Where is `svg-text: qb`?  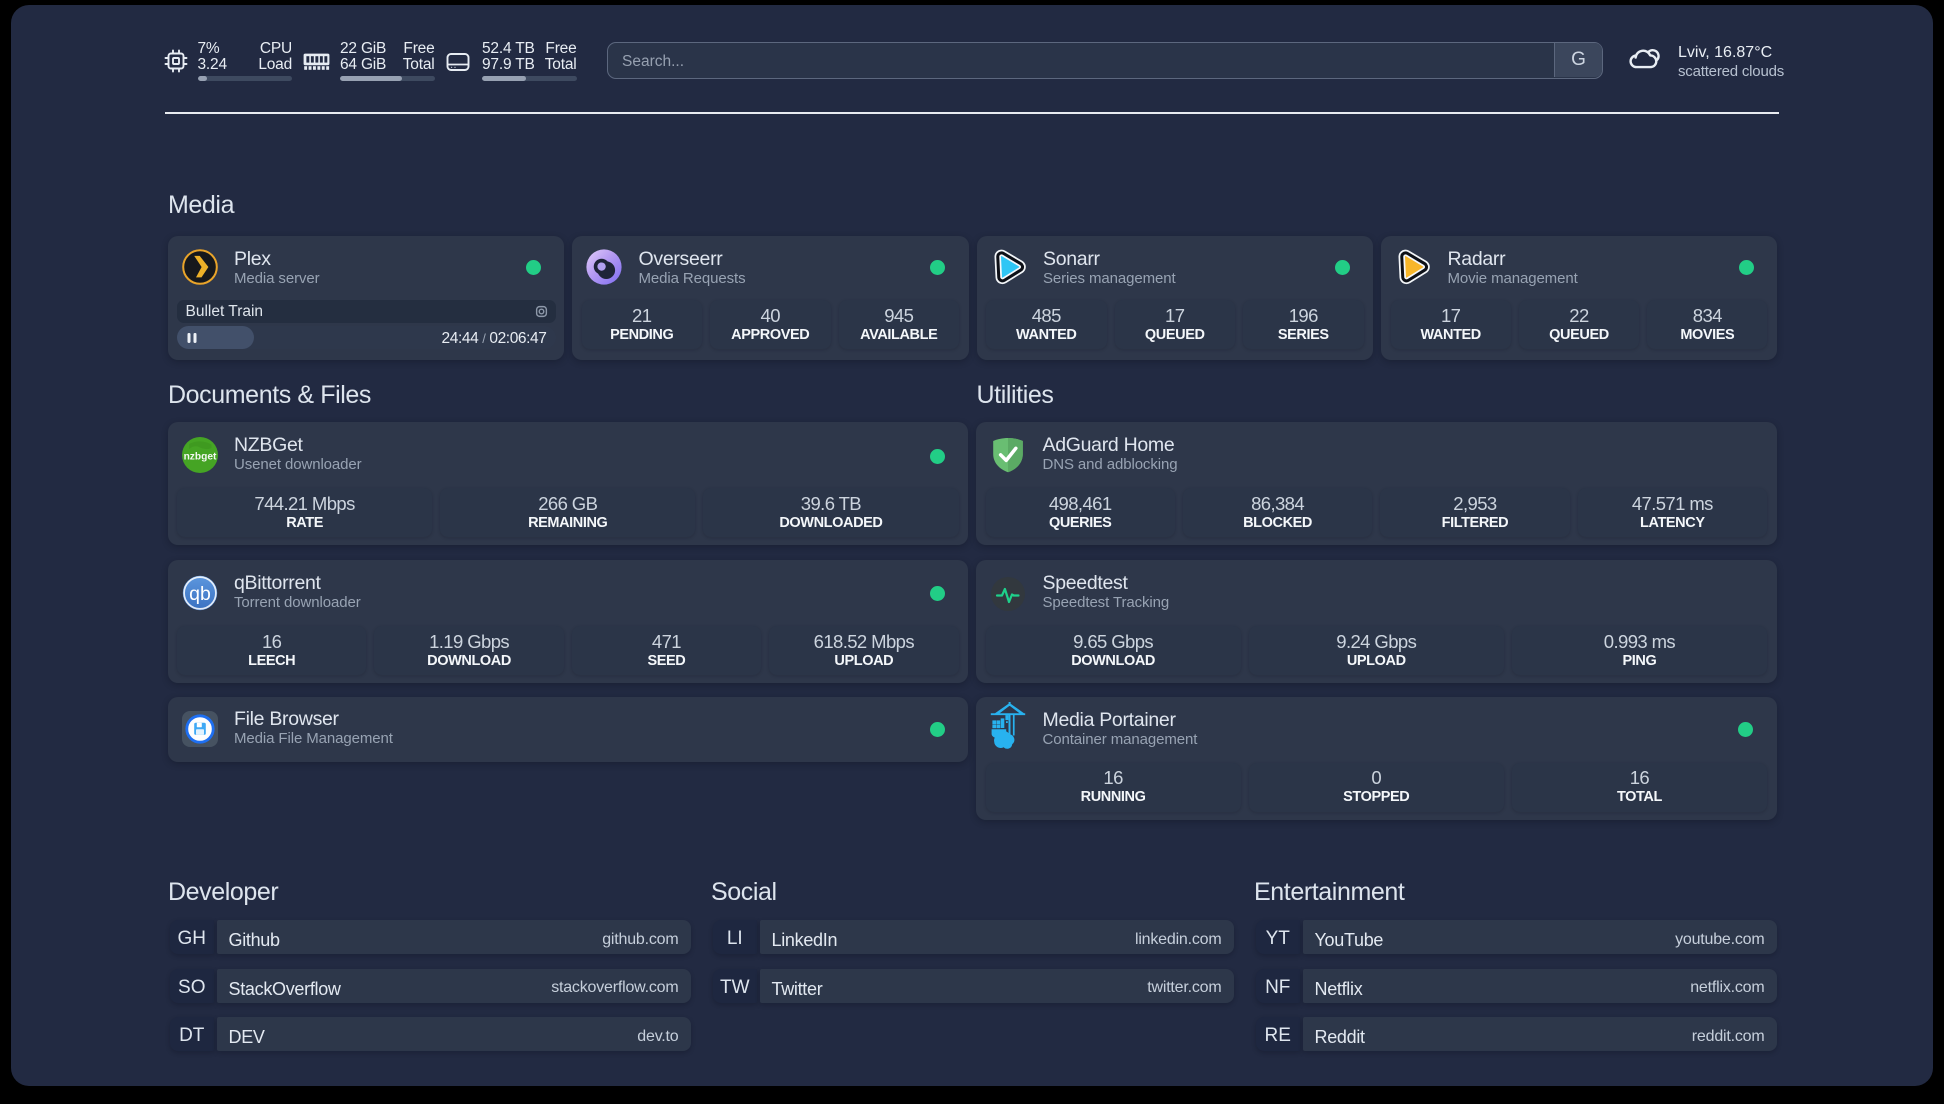 svg-text: qb is located at coordinates (200, 594).